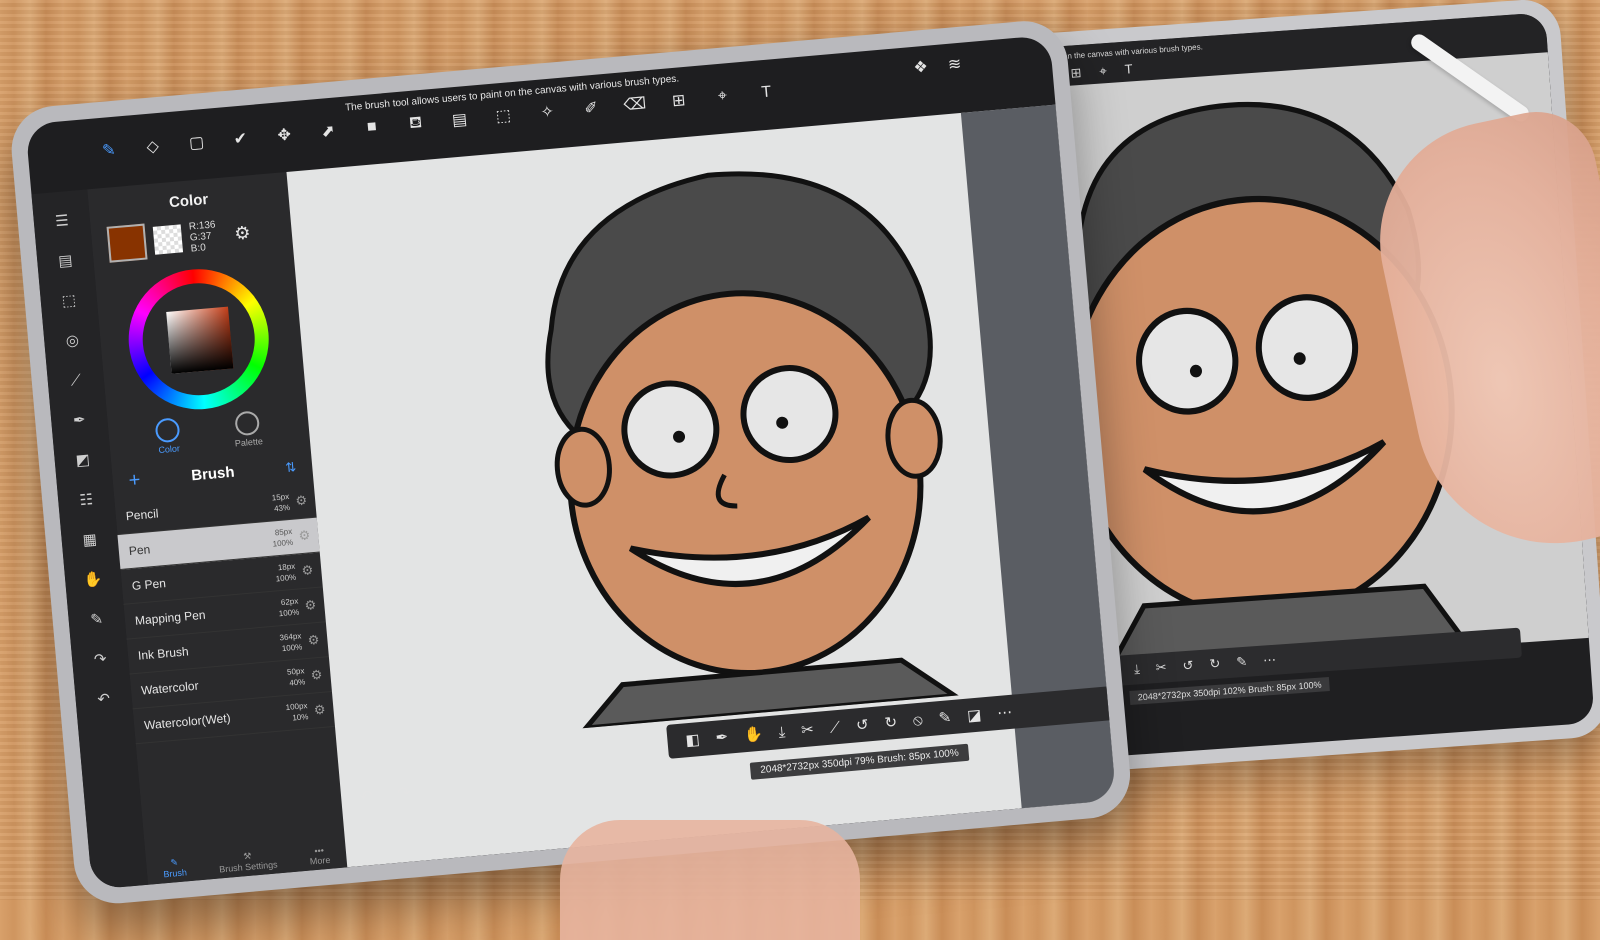  I want to click on color-tab-icon, so click(167, 430).